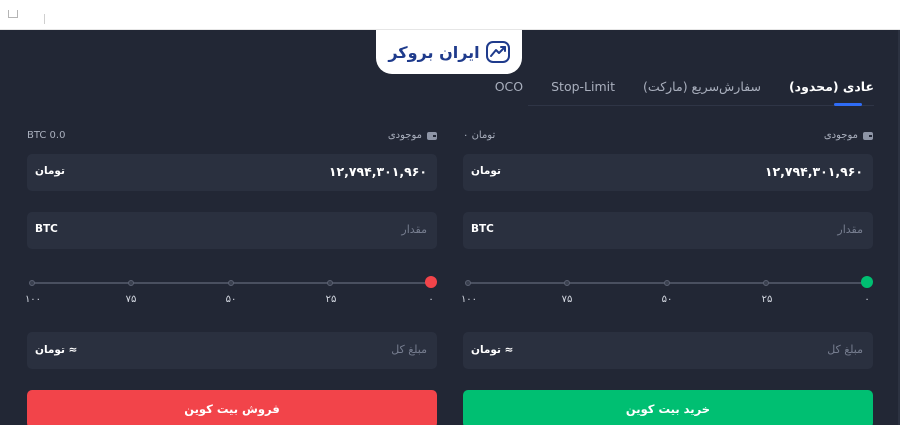 This screenshot has height=425, width=900. I want to click on chart-trend-icon, so click(497, 52).